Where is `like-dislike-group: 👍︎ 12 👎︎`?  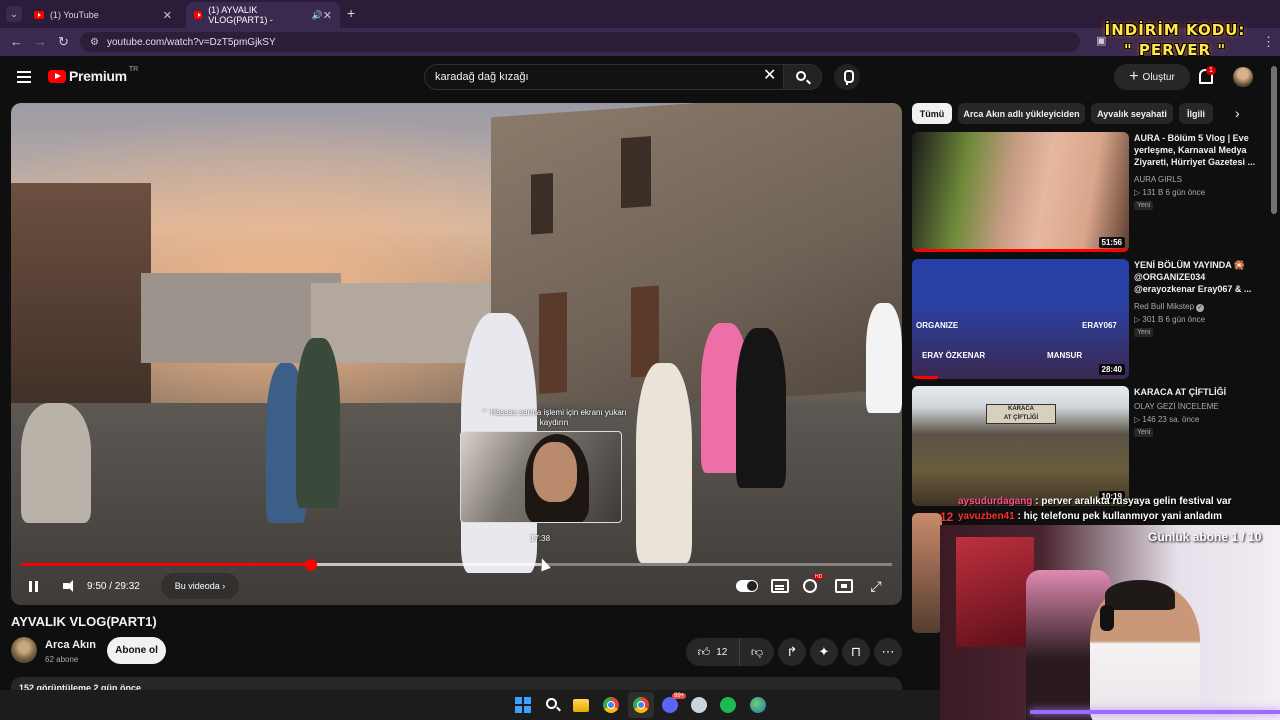 like-dislike-group: 👍︎ 12 👎︎ is located at coordinates (730, 652).